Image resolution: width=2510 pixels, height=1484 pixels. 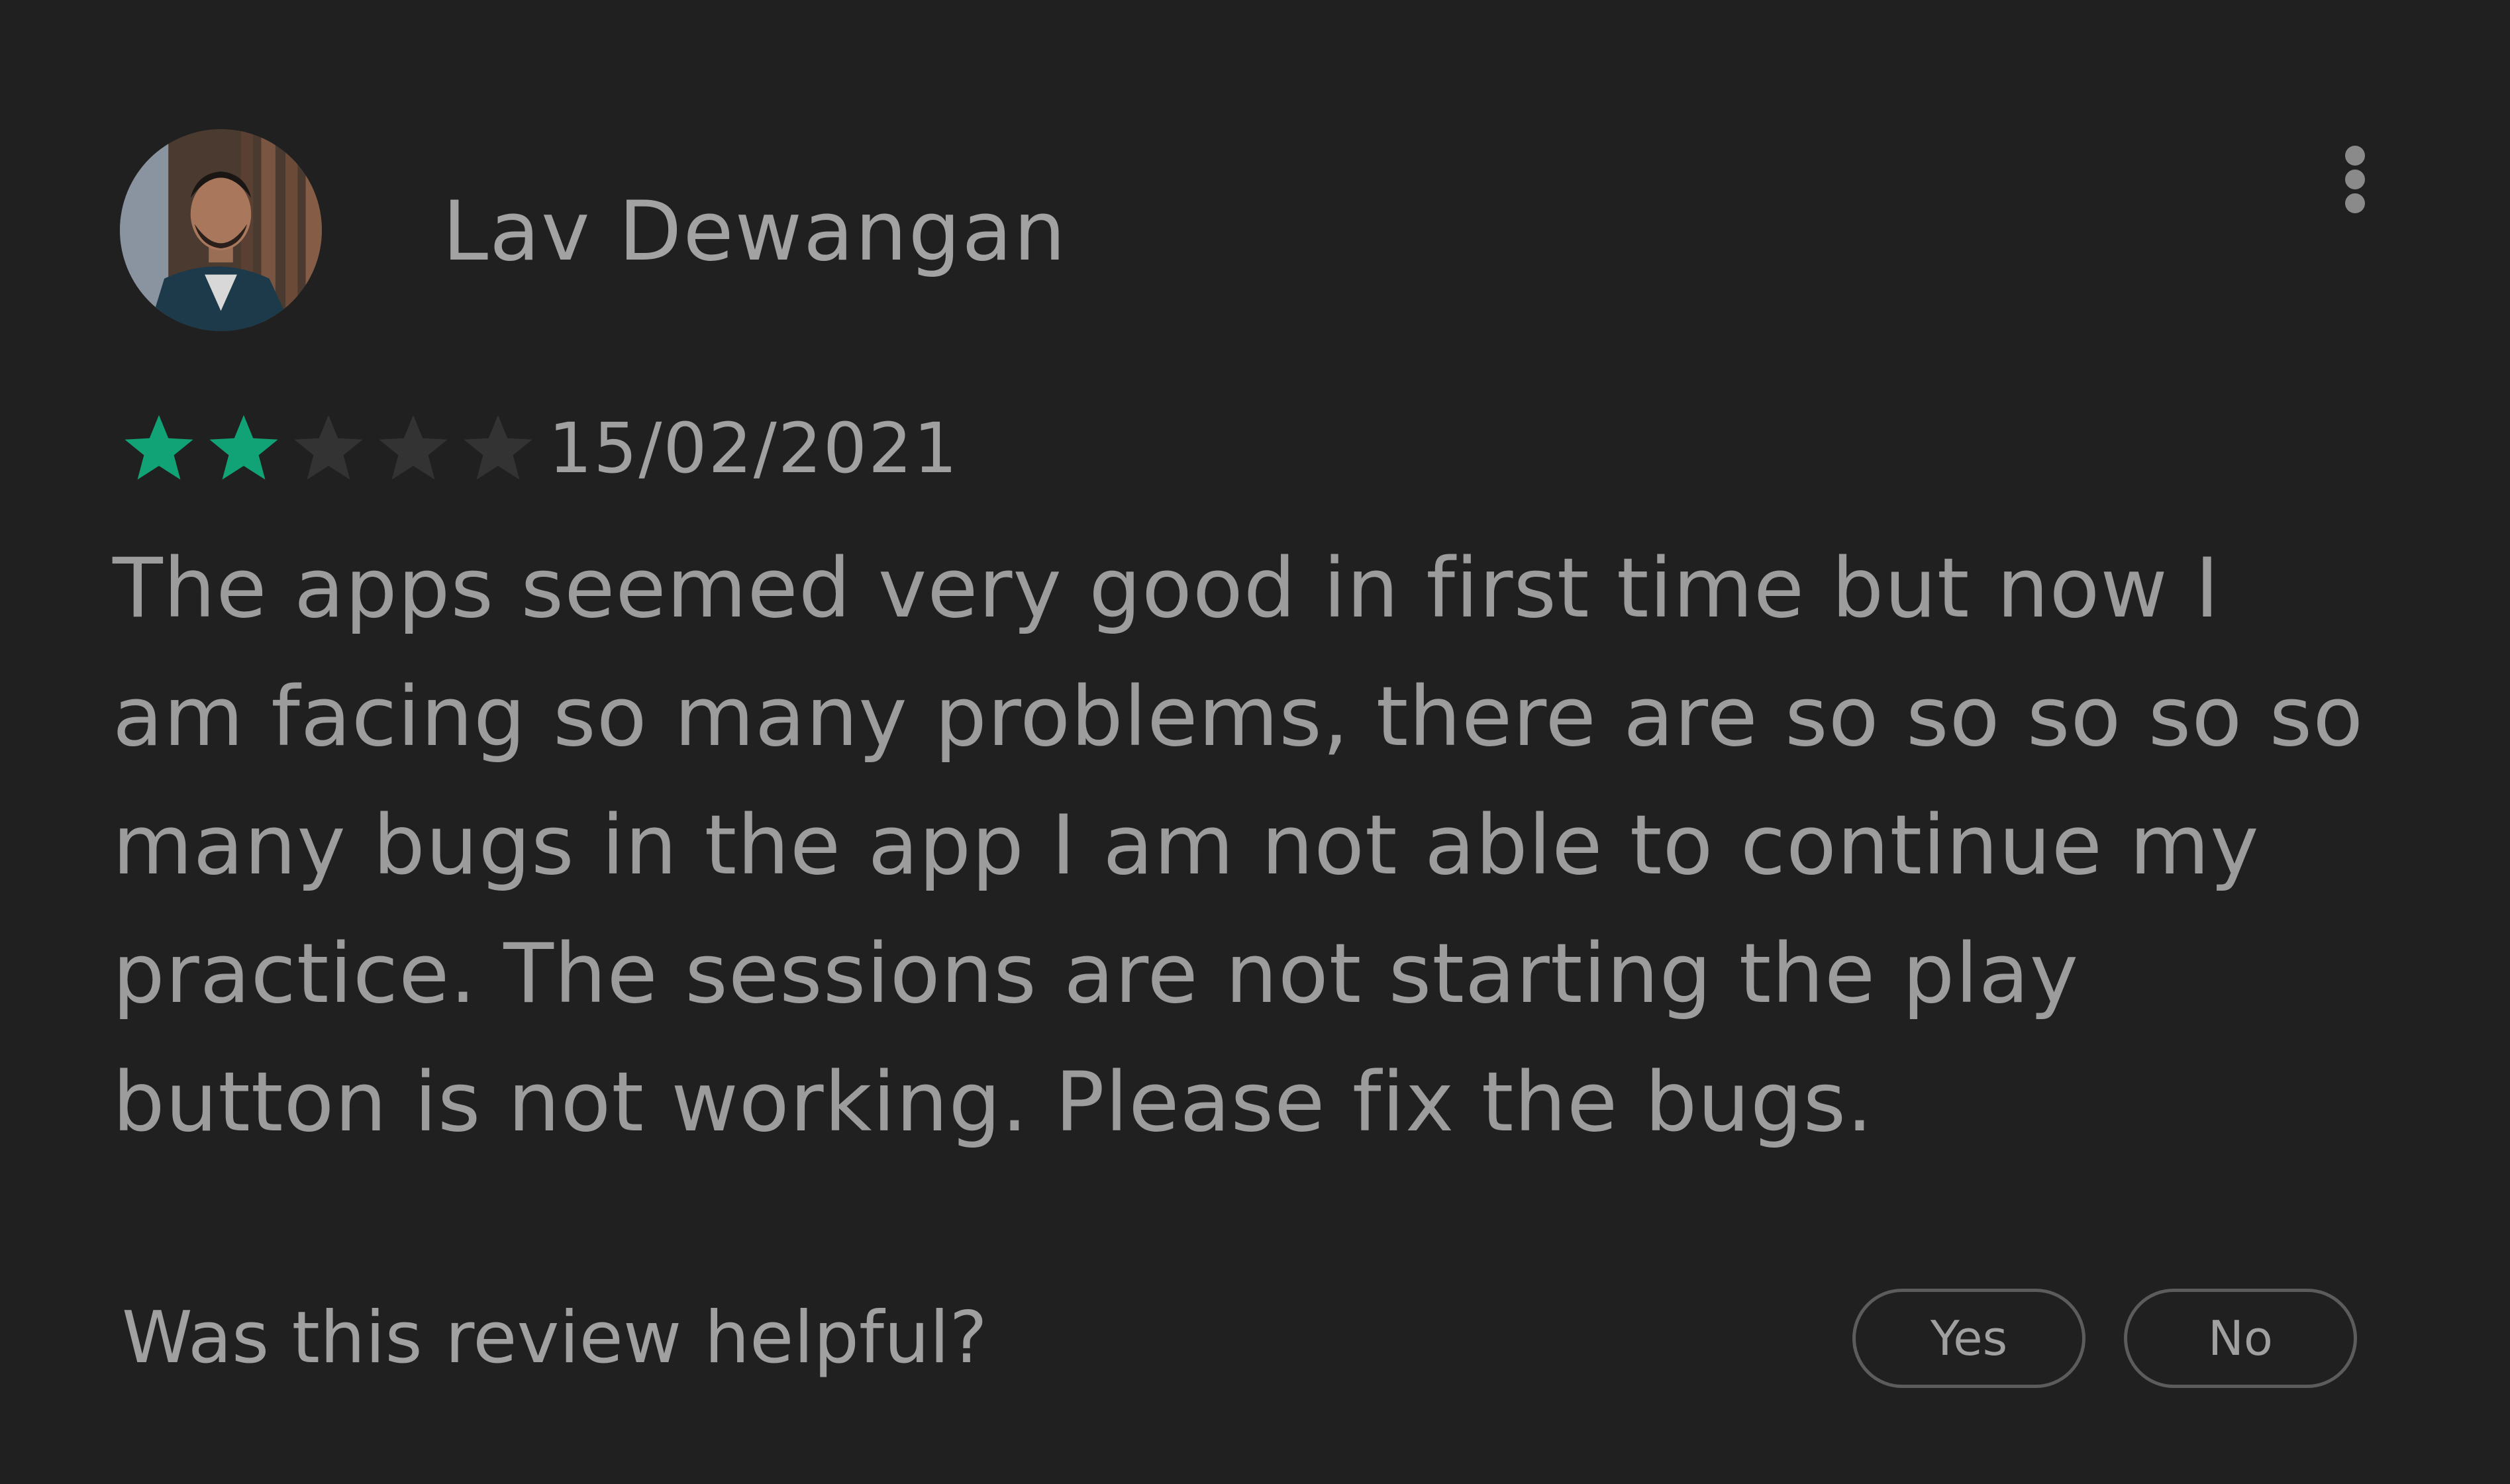 What do you see at coordinates (2355, 156) in the screenshot?
I see `more-vert-icon` at bounding box center [2355, 156].